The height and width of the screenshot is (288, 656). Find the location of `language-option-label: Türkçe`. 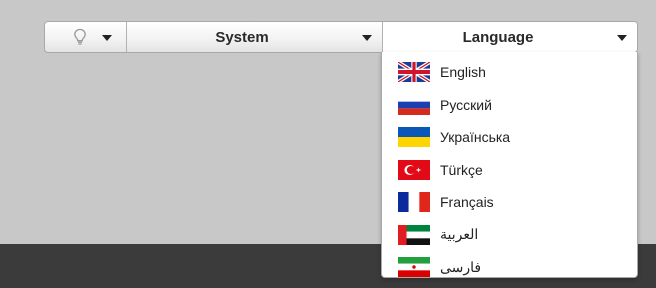

language-option-label: Türkçe is located at coordinates (461, 169).